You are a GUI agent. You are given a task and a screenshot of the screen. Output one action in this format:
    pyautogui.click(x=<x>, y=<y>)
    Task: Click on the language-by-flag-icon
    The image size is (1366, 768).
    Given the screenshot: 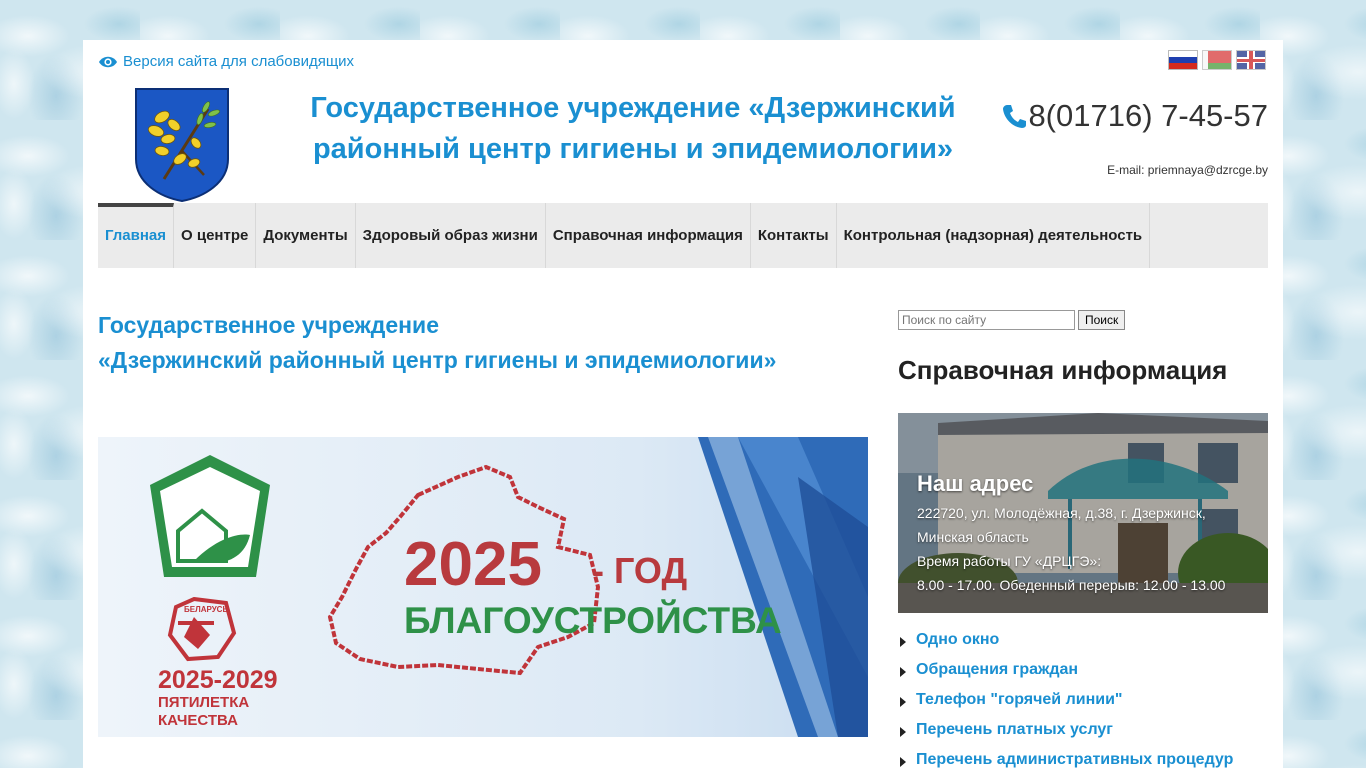 What is the action you would take?
    pyautogui.click(x=1217, y=60)
    